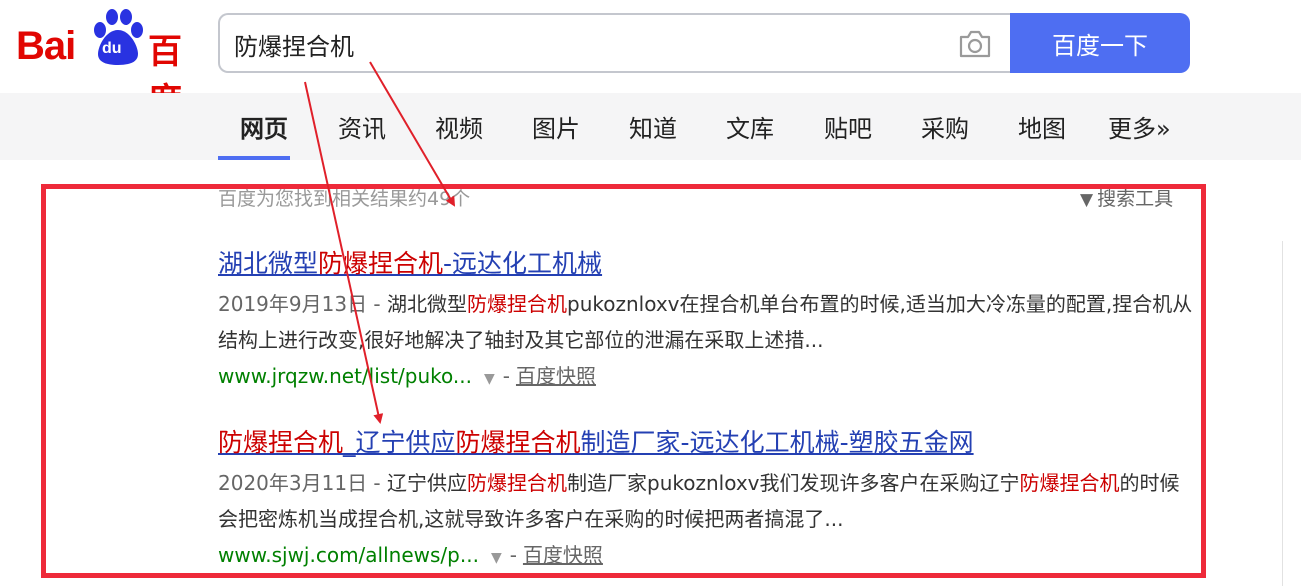  Describe the element at coordinates (1135, 199) in the screenshot. I see `search-tools-label: 搜索工具` at that location.